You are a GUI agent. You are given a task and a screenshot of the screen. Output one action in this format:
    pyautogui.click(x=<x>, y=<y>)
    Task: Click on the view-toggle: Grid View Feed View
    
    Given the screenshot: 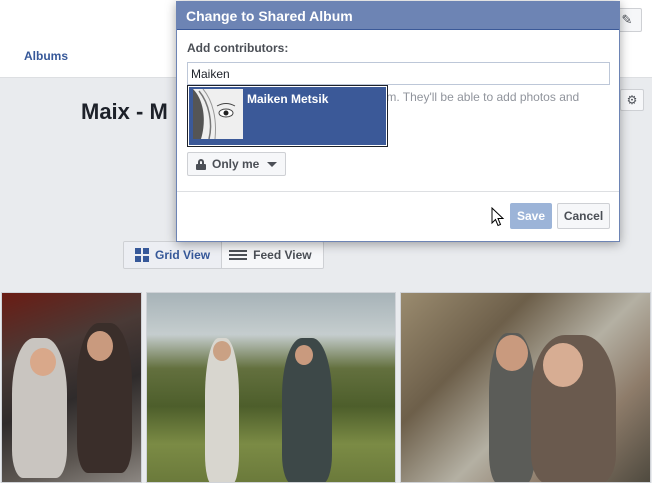 What is the action you would take?
    pyautogui.click(x=223, y=255)
    